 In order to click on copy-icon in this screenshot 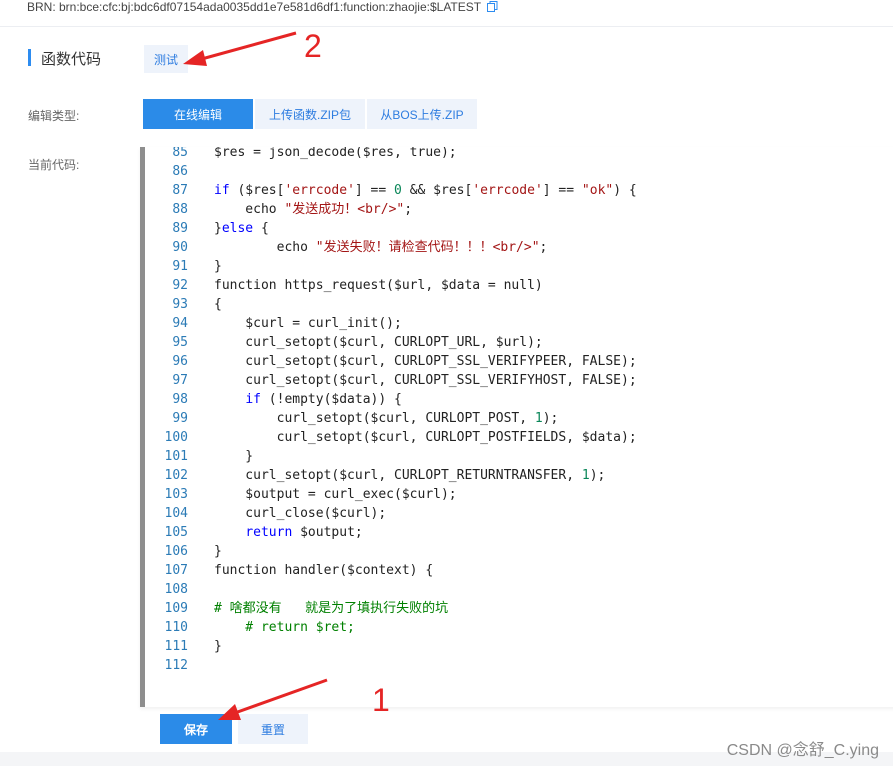, I will do `click(492, 6)`.